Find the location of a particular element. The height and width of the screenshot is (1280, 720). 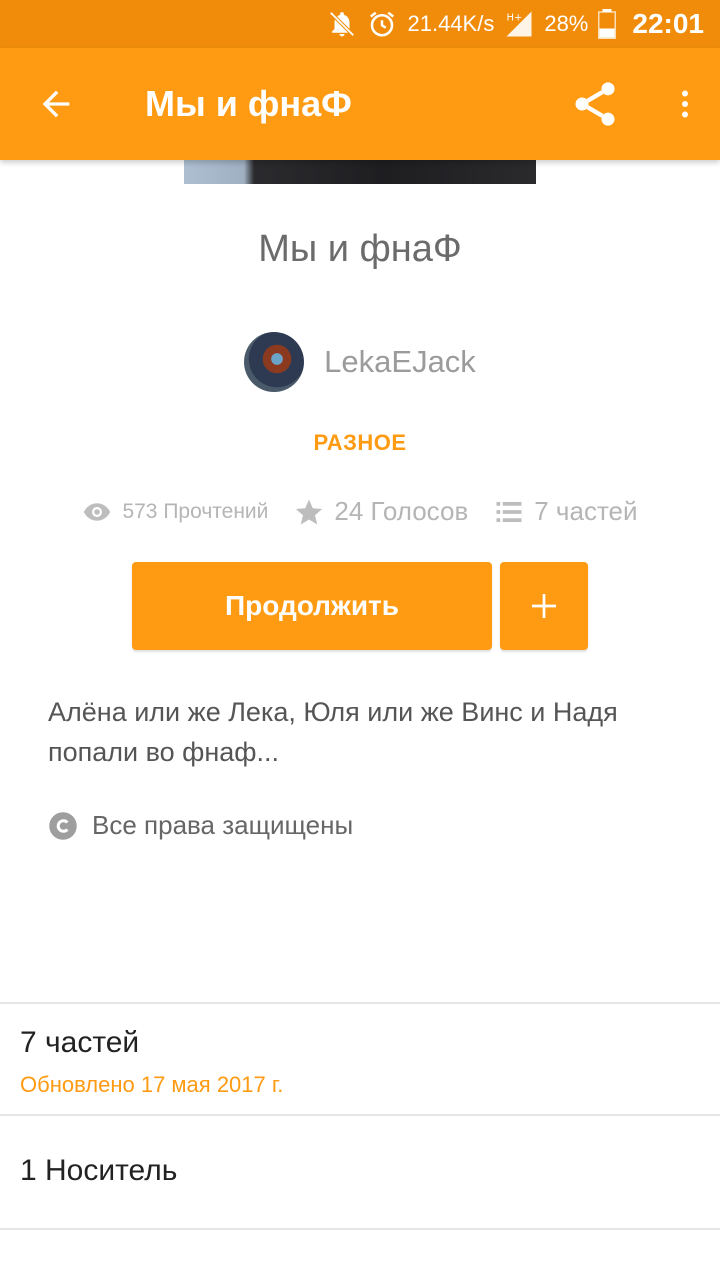

table-of-contents-row: 7 частей Обновлено 17 мая 2017 г. is located at coordinates (151, 1062).